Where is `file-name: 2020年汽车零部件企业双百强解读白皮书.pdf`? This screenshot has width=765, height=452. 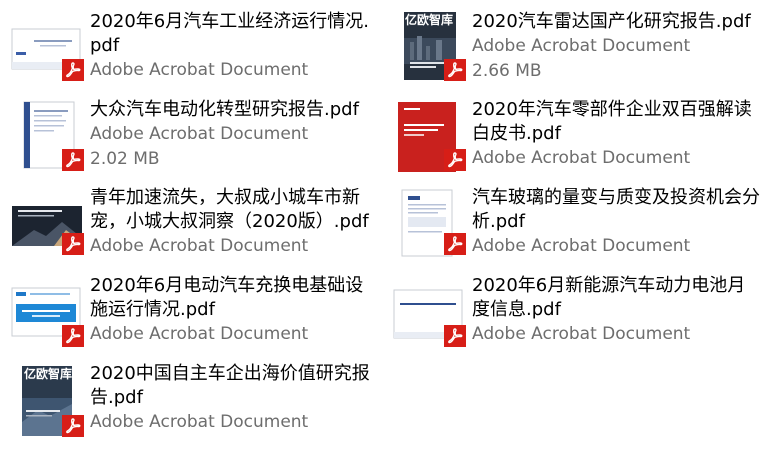 file-name: 2020年汽车零部件企业双百强解读白皮书.pdf is located at coordinates (612, 121).